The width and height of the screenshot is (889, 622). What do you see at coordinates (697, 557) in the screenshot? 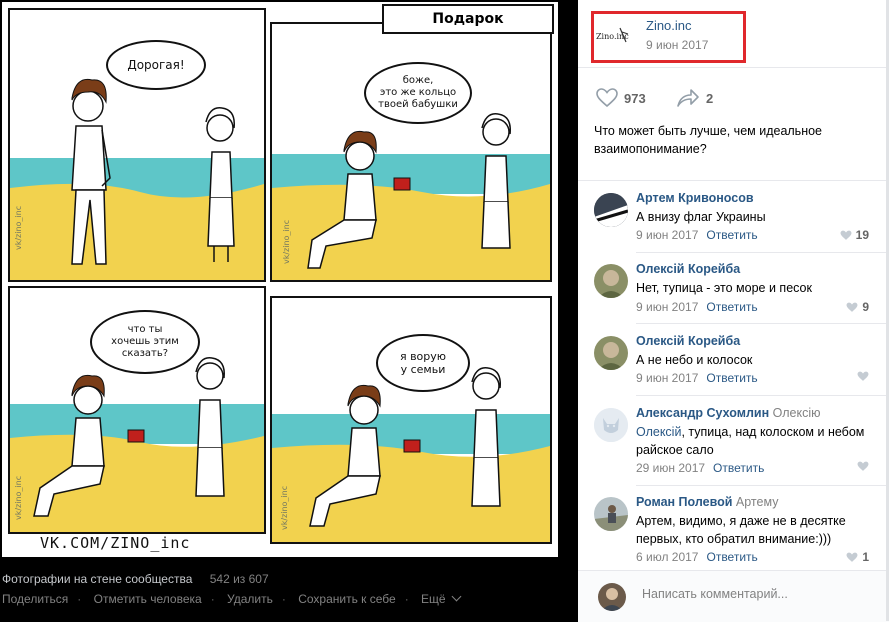
I see `comment-meta: 6 июл 2017 Ответить` at bounding box center [697, 557].